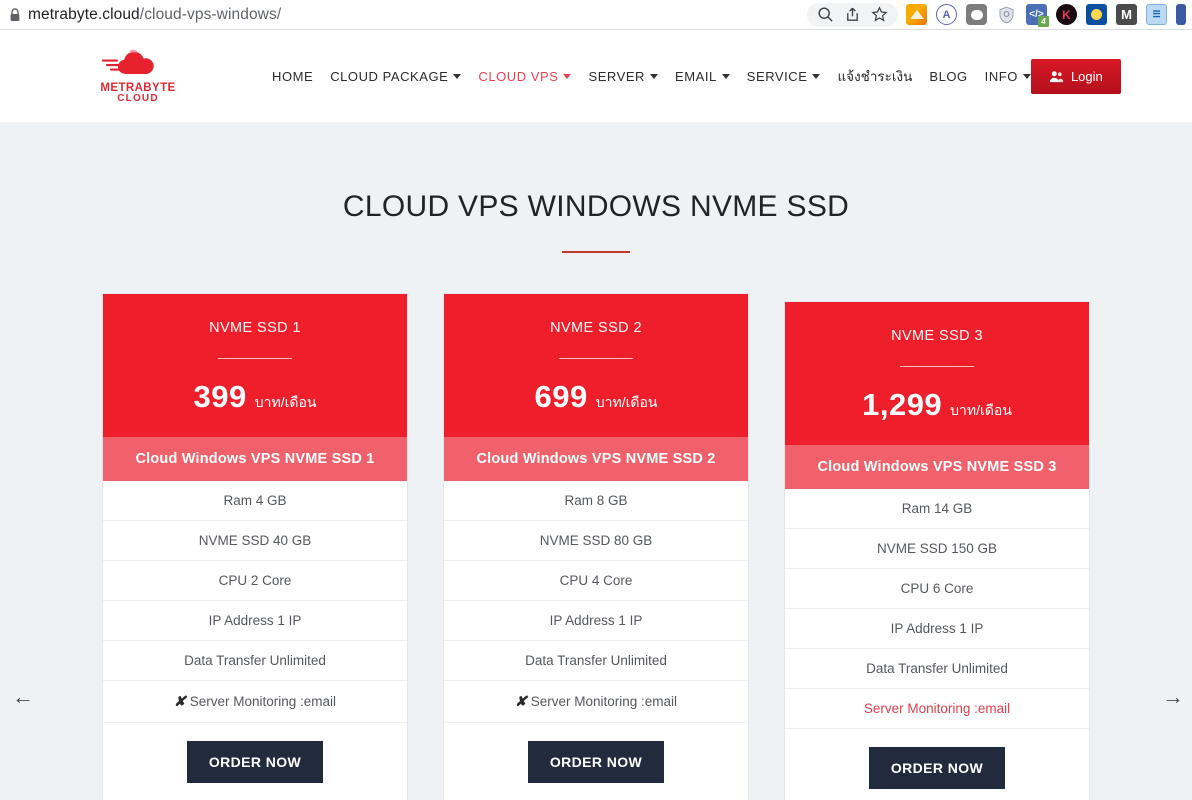 This screenshot has width=1192, height=800. I want to click on omnibox-actions, so click(852, 14).